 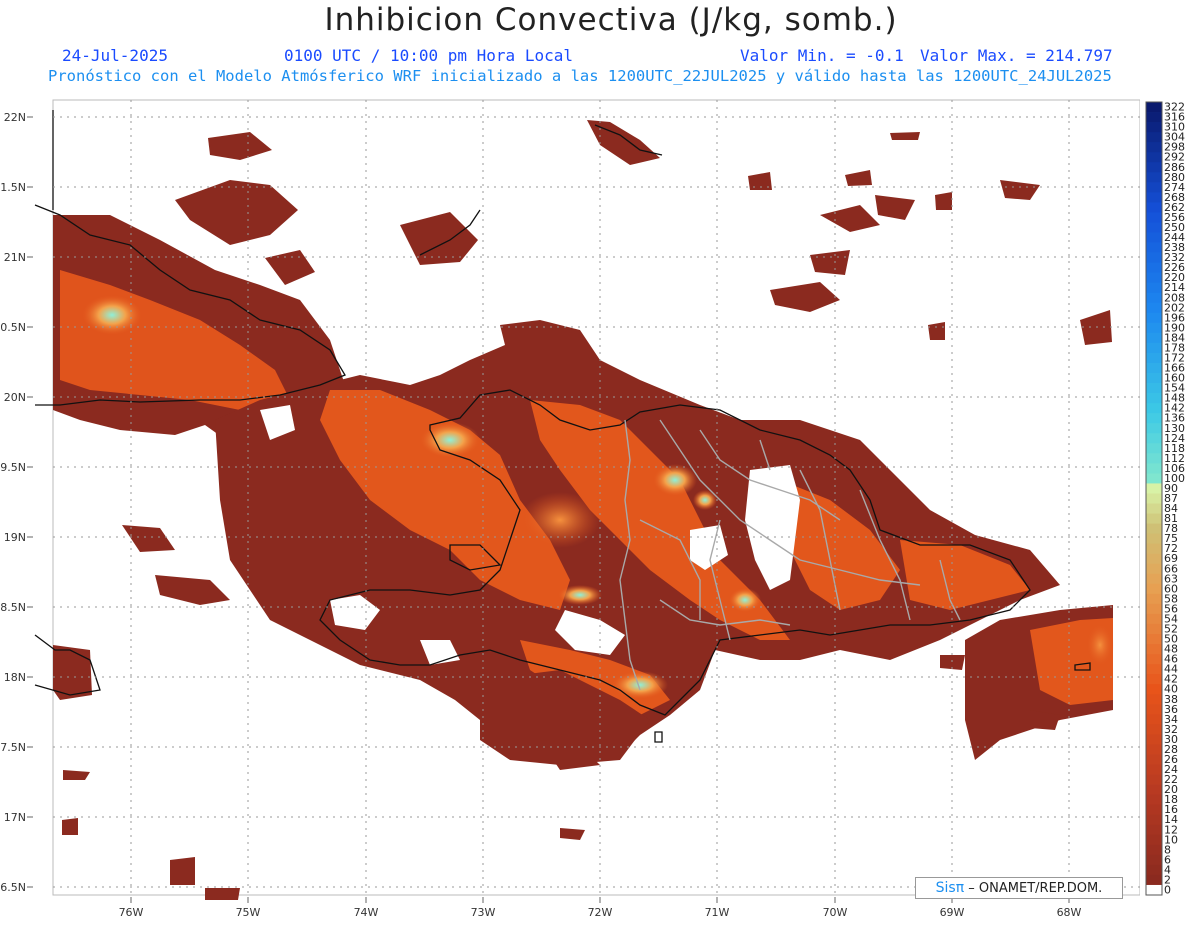 I want to click on lon-label: 75W, so click(x=248, y=912).